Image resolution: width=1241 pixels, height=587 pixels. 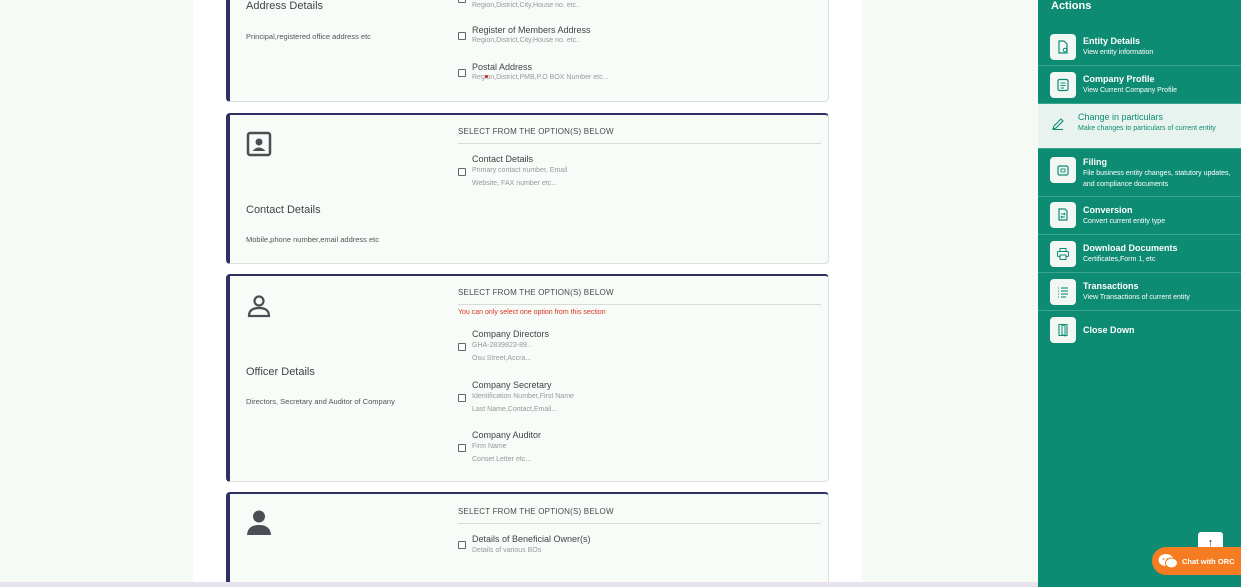 I want to click on sidebar-item-desc: View Current Company Profile, so click(x=1130, y=90).